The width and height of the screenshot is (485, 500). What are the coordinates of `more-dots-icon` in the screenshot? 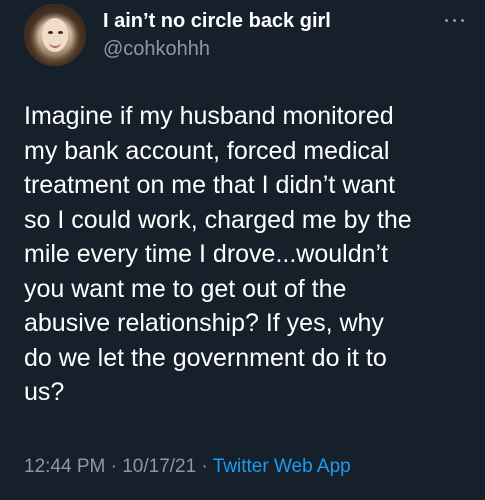 It's located at (455, 20).